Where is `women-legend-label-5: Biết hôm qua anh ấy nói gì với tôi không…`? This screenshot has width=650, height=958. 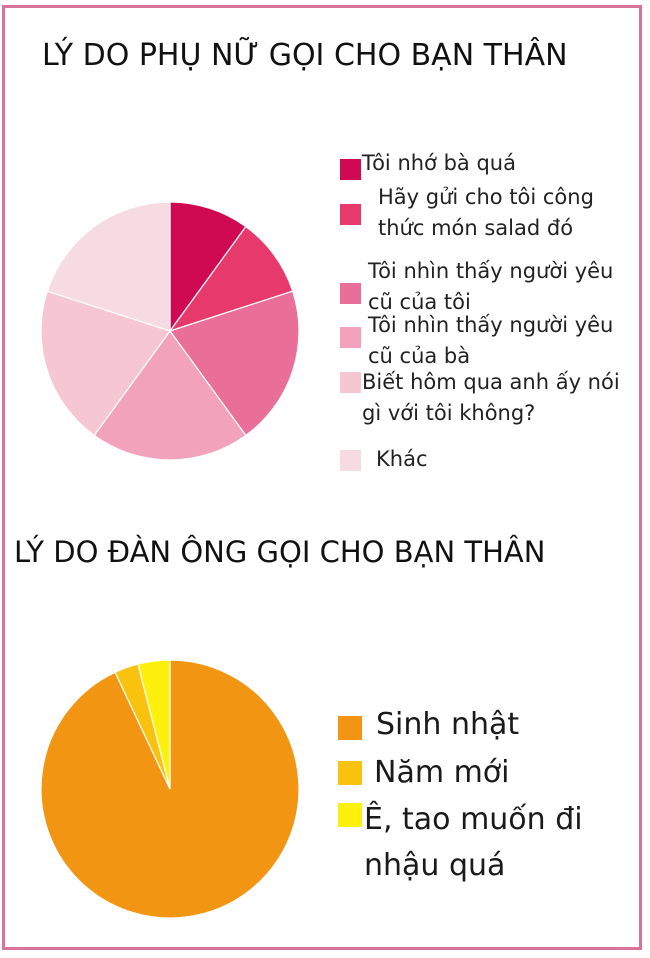 women-legend-label-5: Biết hôm qua anh ấy nói gì với tôi không… is located at coordinates (491, 397).